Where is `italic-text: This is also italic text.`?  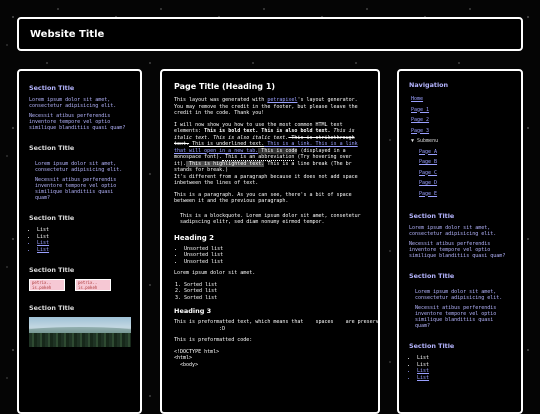
italic-text: This is also italic text. is located at coordinates (249, 137).